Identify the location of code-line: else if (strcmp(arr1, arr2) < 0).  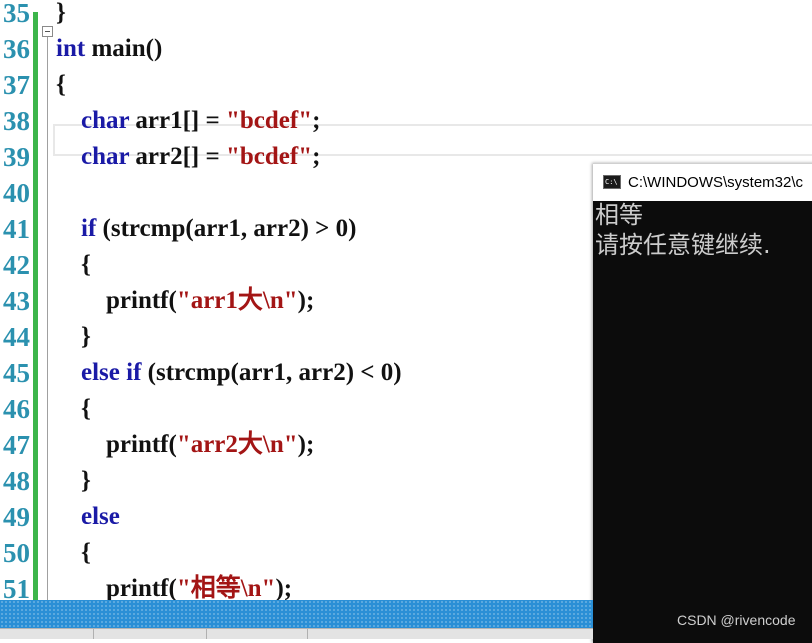
(229, 373).